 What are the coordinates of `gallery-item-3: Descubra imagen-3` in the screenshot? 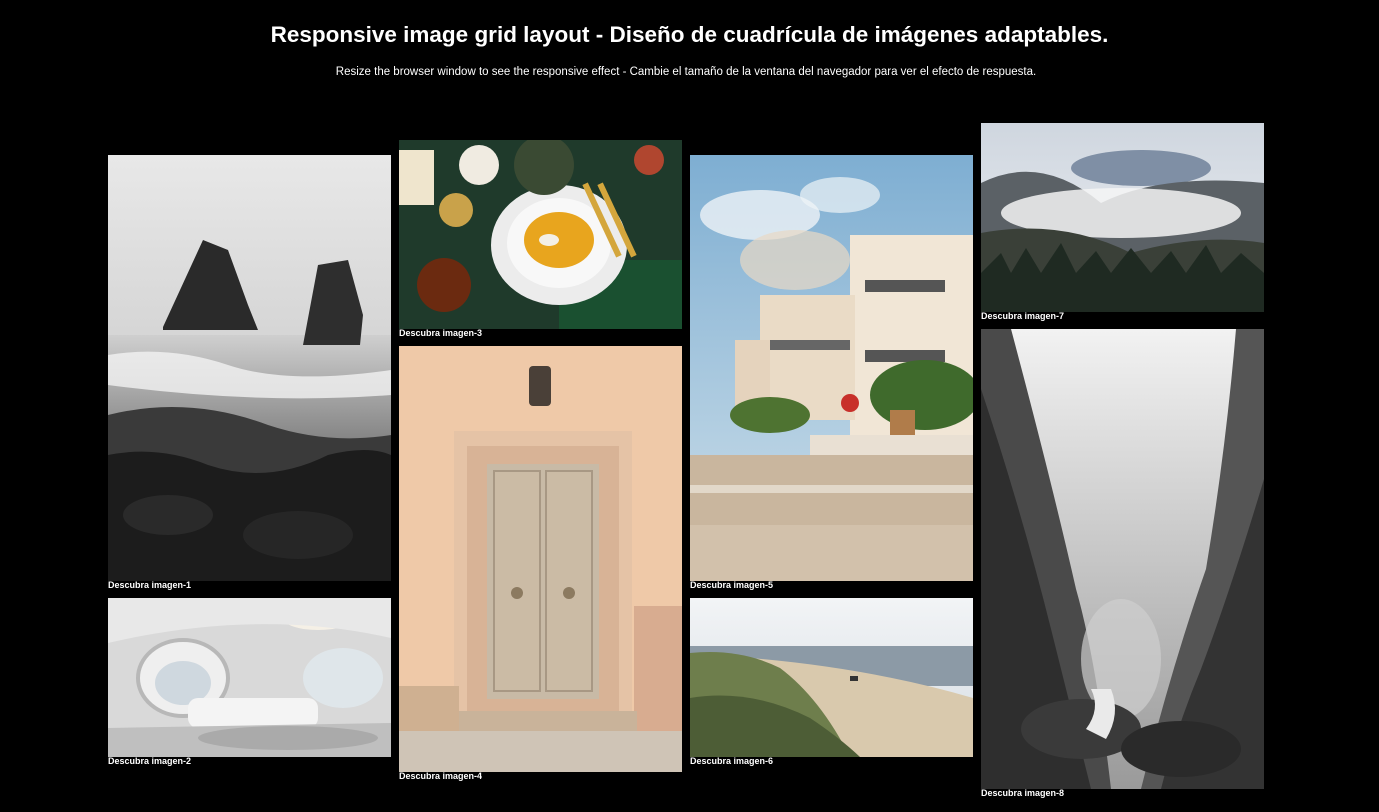 It's located at (540, 240).